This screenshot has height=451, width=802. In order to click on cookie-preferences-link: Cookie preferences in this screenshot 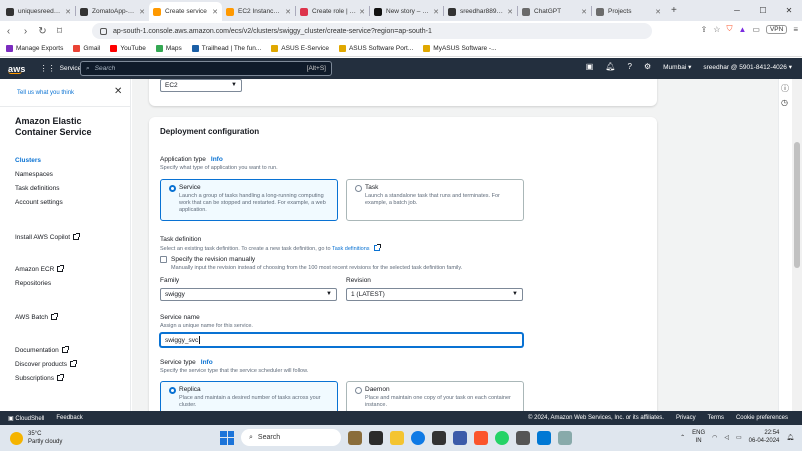, I will do `click(762, 418)`.